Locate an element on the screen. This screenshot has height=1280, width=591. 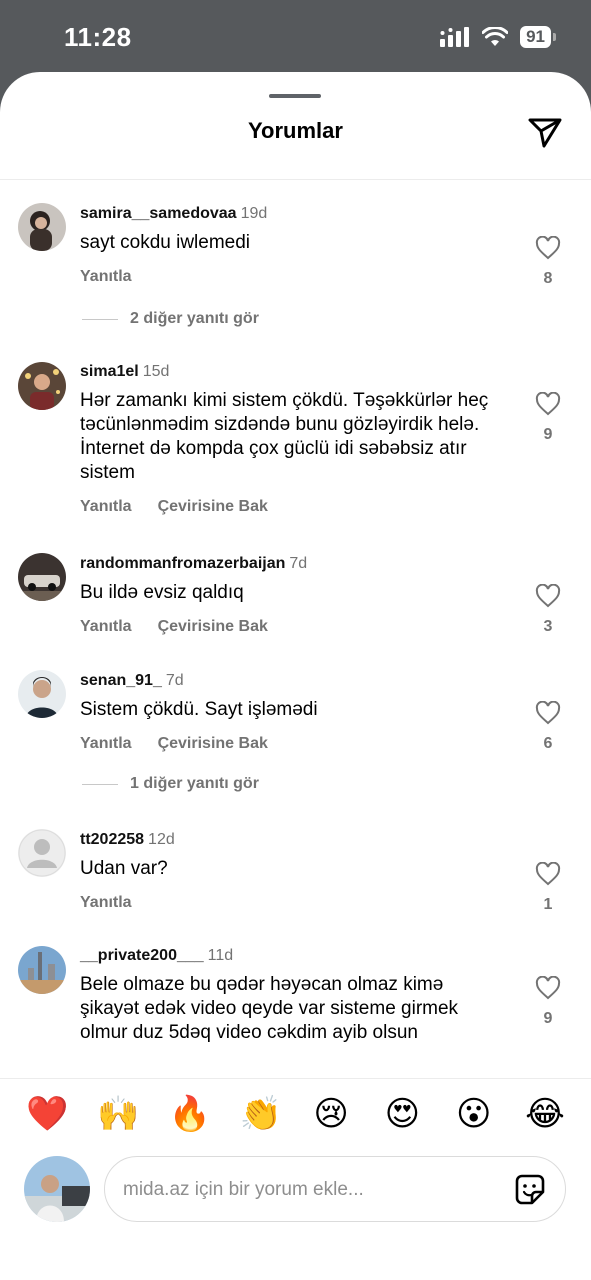
fire-emoji-button: 🔥 is located at coordinates (190, 1114).